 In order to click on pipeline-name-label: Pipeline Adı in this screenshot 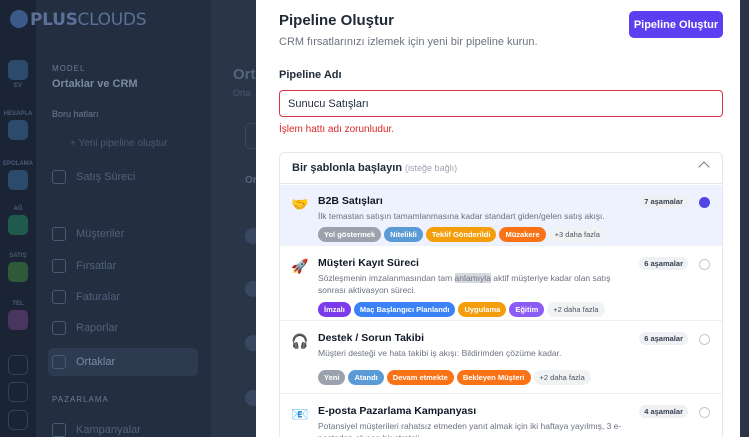, I will do `click(310, 75)`.